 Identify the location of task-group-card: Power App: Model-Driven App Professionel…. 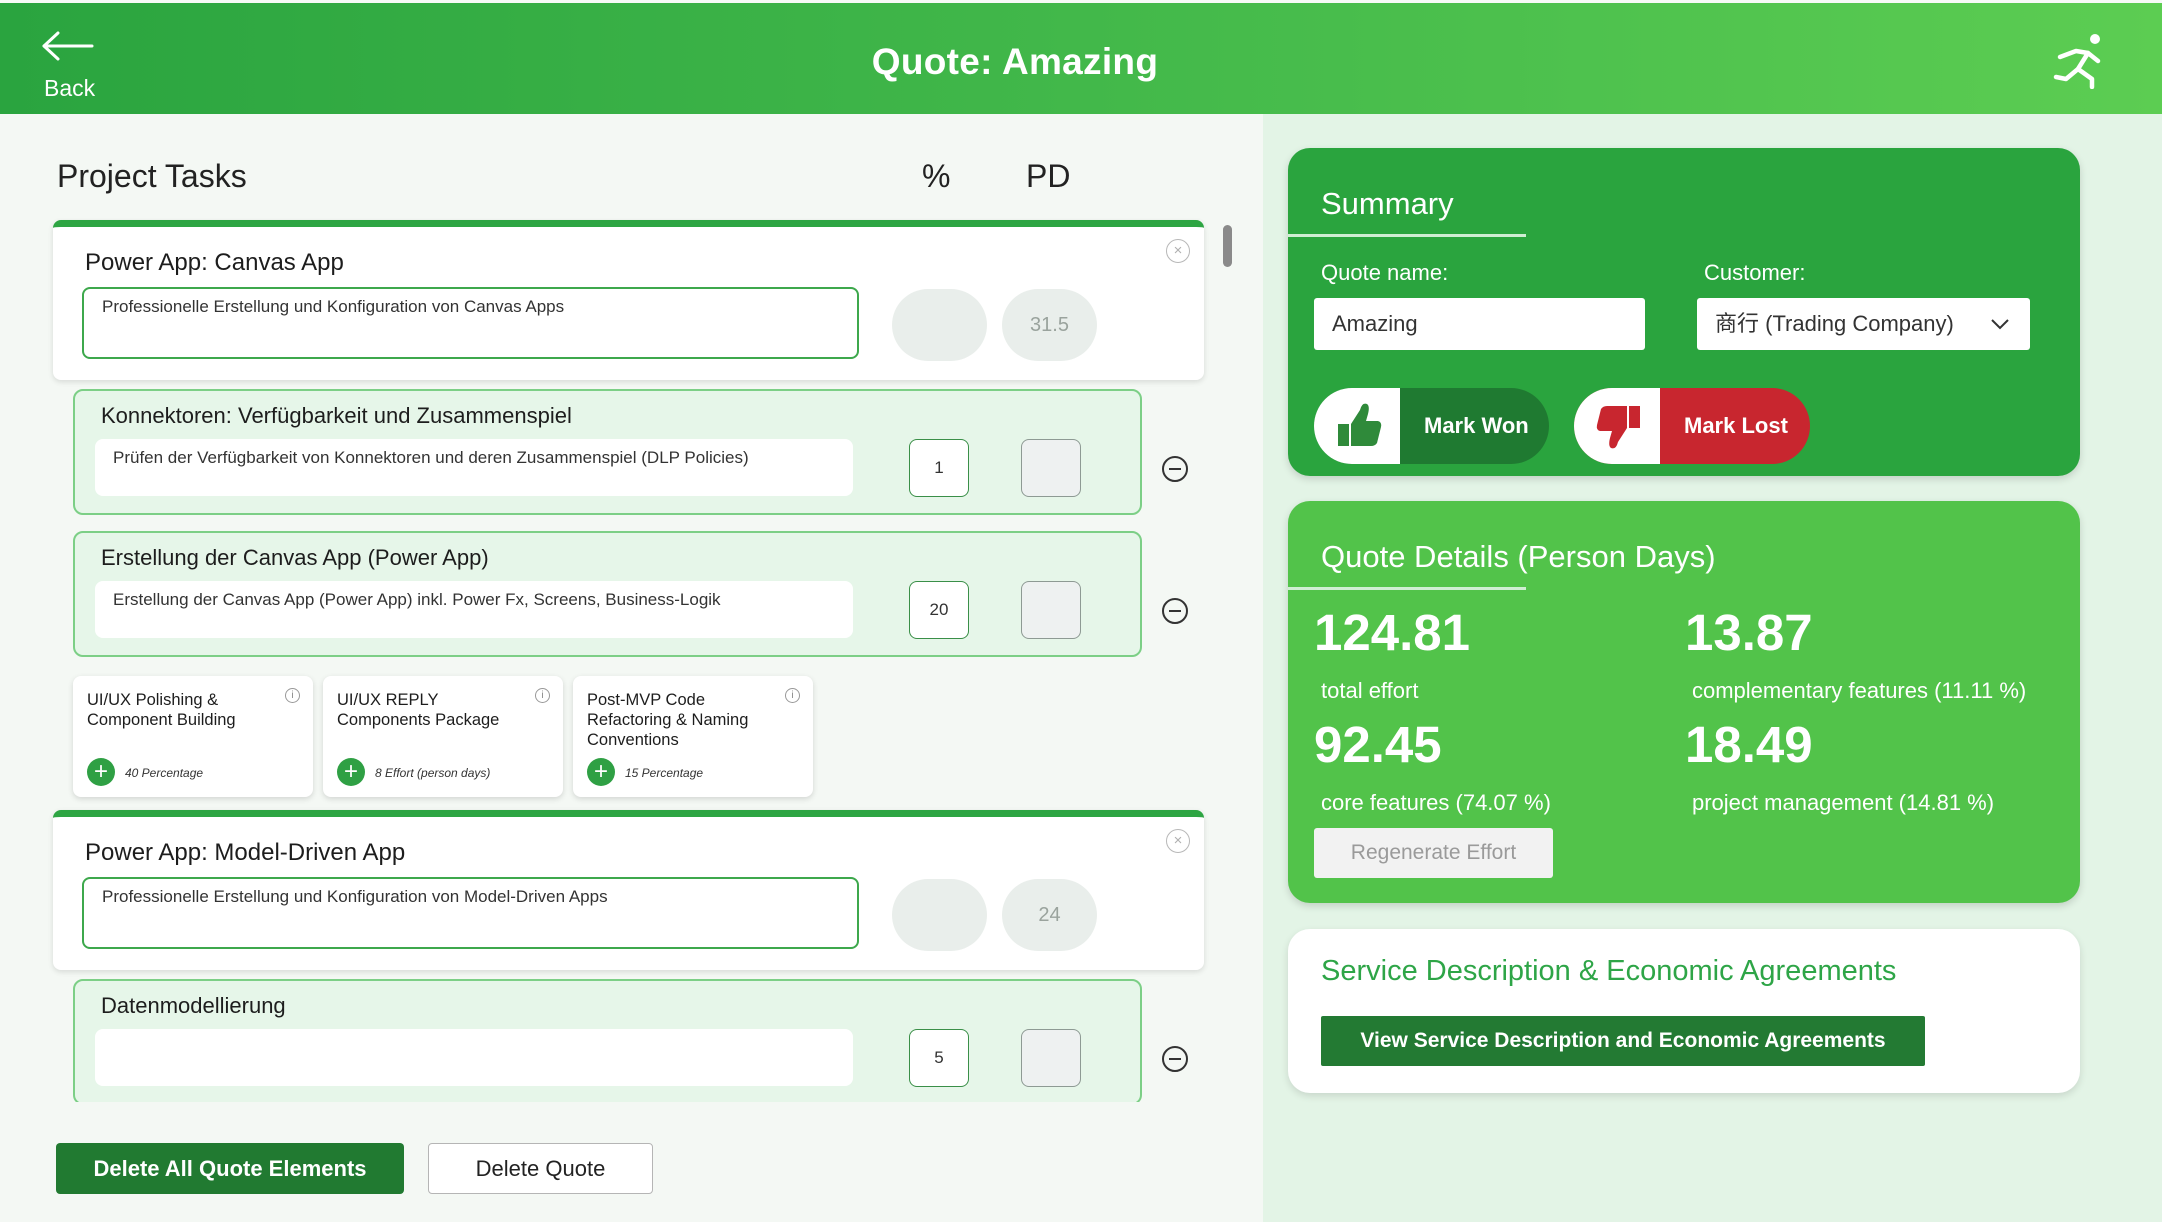
(628, 890).